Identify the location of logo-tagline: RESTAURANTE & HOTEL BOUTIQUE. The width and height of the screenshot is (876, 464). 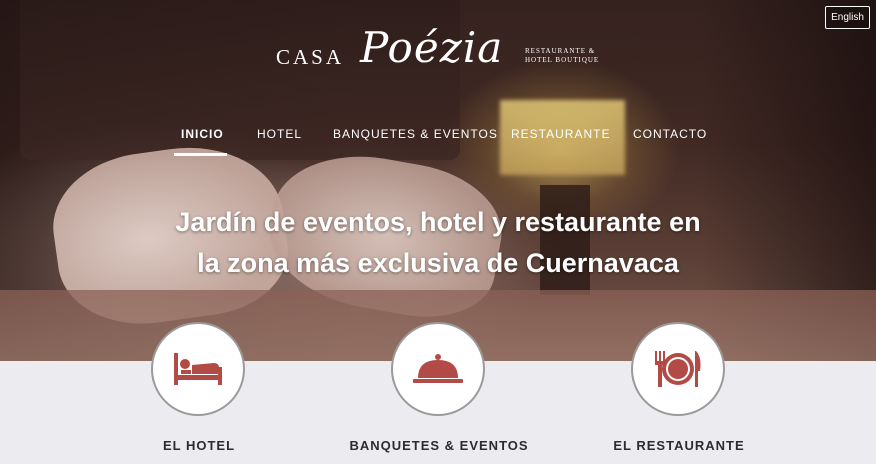
(570, 56).